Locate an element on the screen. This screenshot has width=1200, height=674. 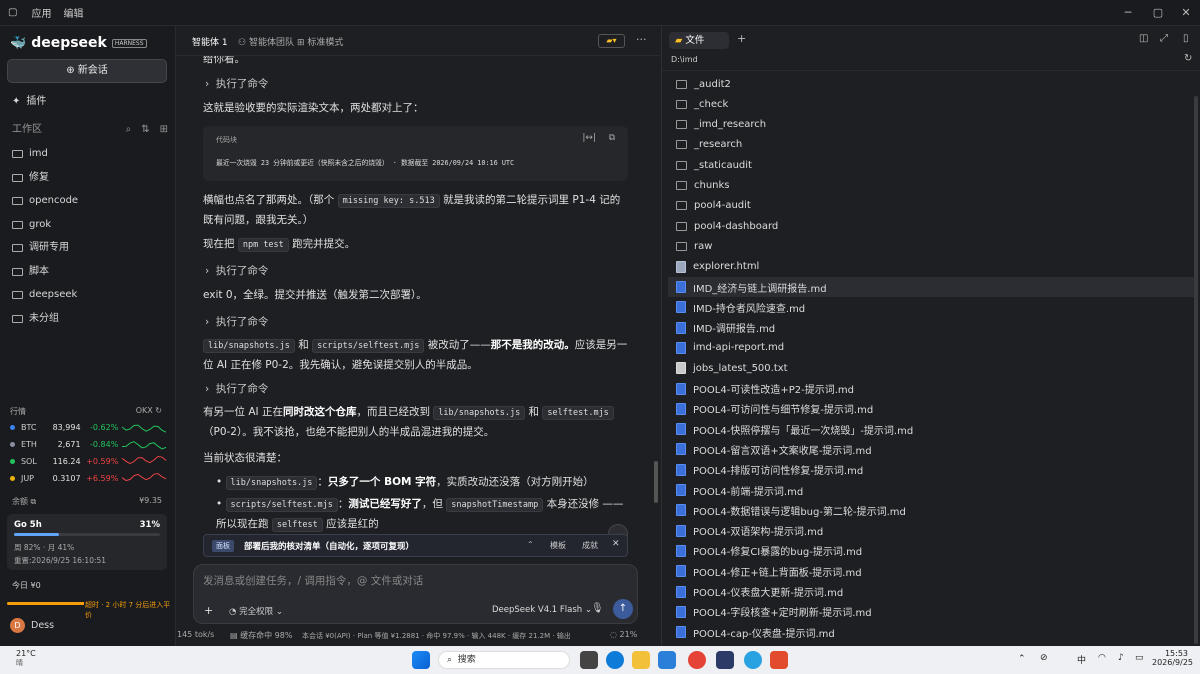
sidebar-folder-item: imd is located at coordinates (30, 154).